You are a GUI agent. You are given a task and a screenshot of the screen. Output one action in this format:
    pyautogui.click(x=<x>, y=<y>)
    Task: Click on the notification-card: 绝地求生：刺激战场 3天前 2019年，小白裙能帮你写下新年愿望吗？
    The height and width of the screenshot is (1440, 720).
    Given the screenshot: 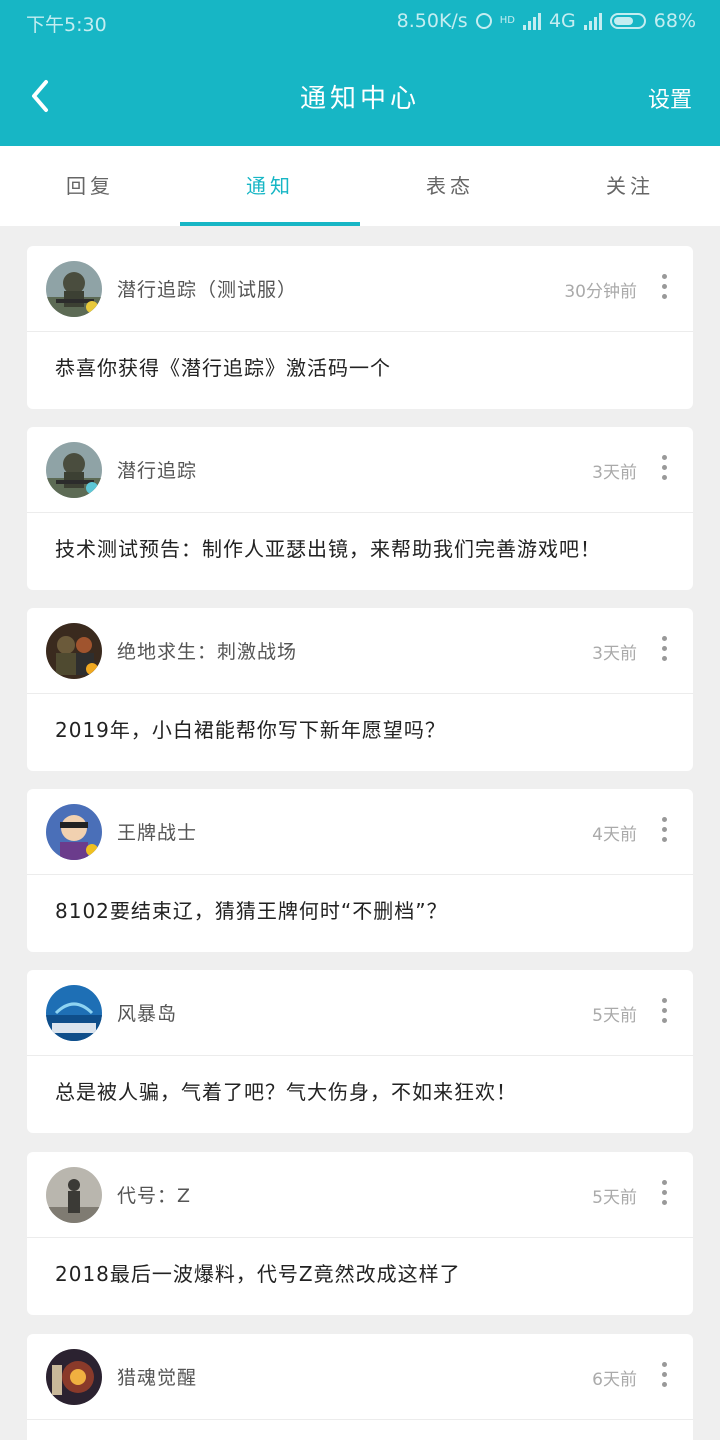 What is the action you would take?
    pyautogui.click(x=360, y=689)
    